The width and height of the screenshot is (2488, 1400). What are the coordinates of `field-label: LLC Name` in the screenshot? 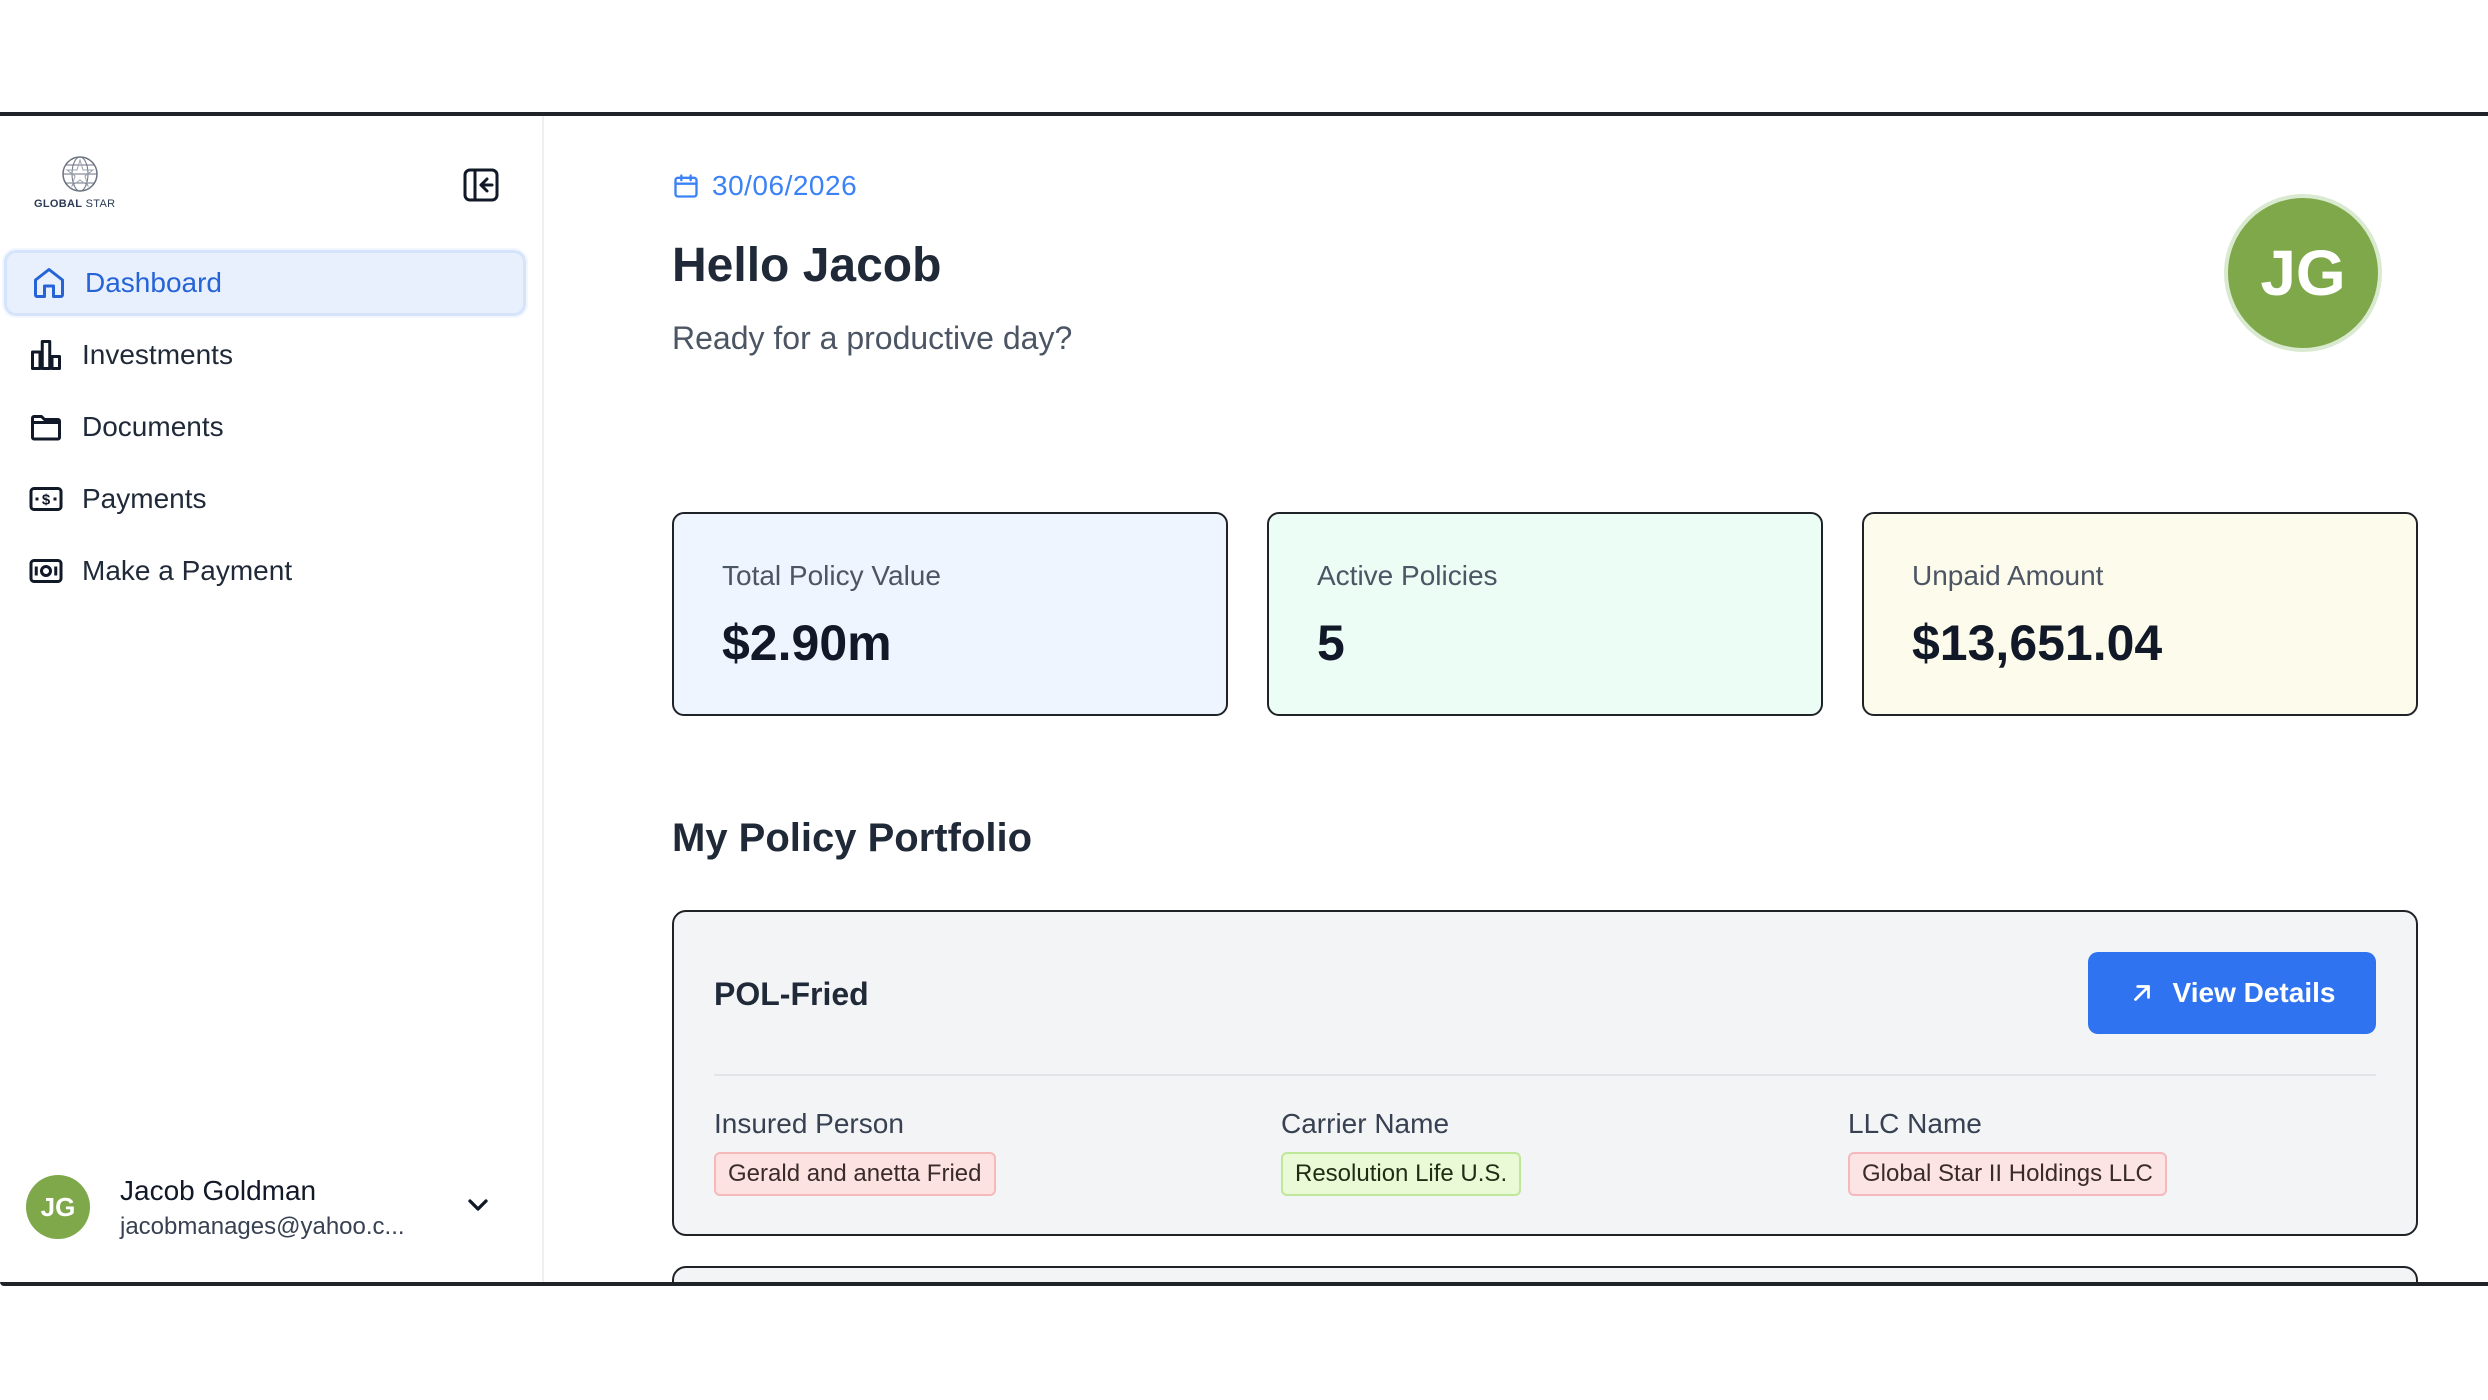 It's located at (1915, 1123).